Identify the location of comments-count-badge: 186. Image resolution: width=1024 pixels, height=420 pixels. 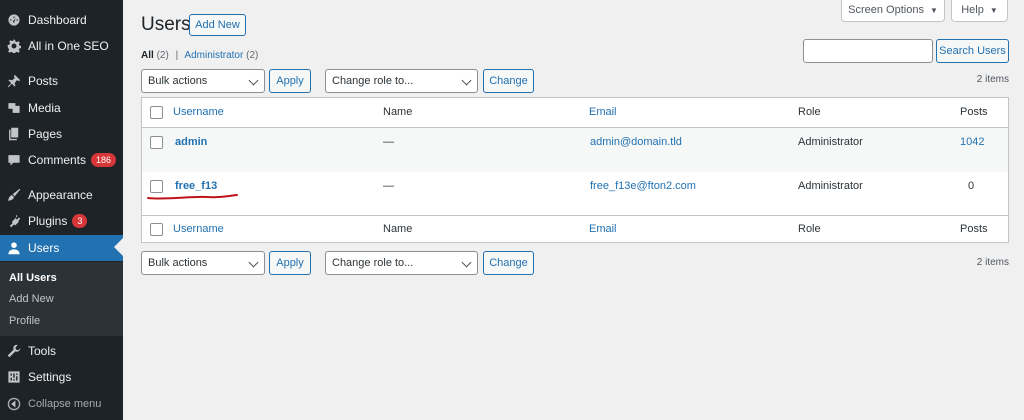
(104, 160).